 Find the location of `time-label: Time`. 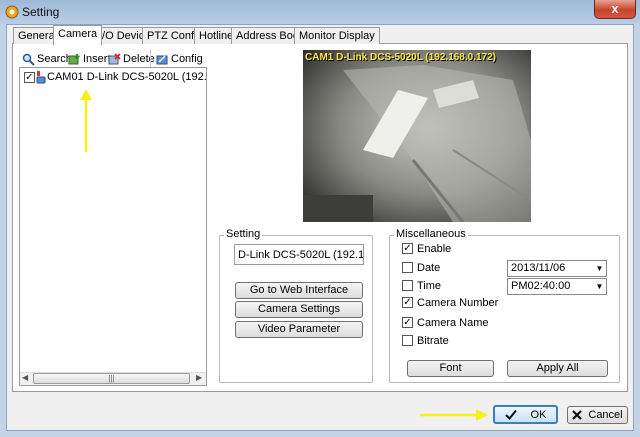

time-label: Time is located at coordinates (429, 286).